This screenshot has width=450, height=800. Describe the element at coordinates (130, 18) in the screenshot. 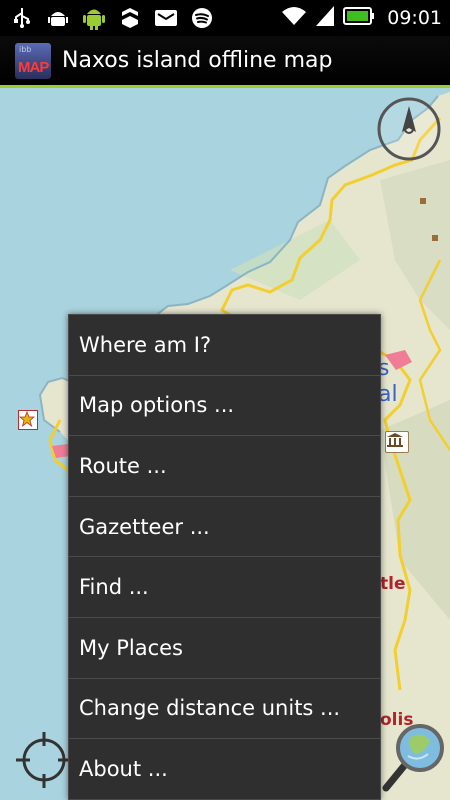

I see `nfc-icon` at that location.